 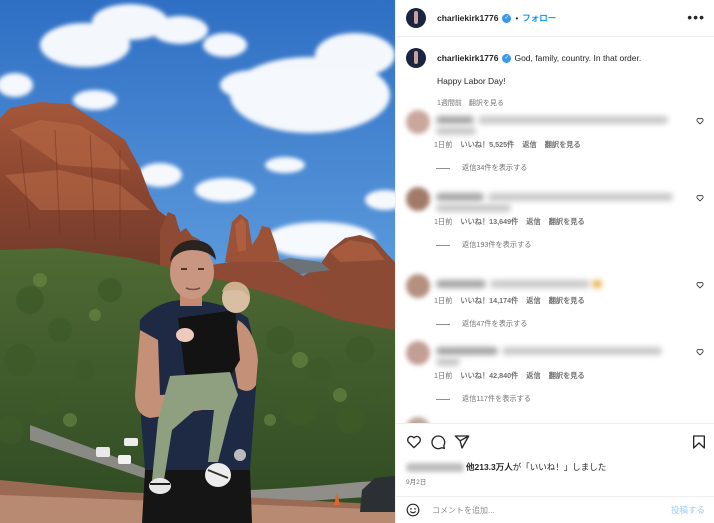 I want to click on caption-time: 1週間前, so click(x=449, y=103).